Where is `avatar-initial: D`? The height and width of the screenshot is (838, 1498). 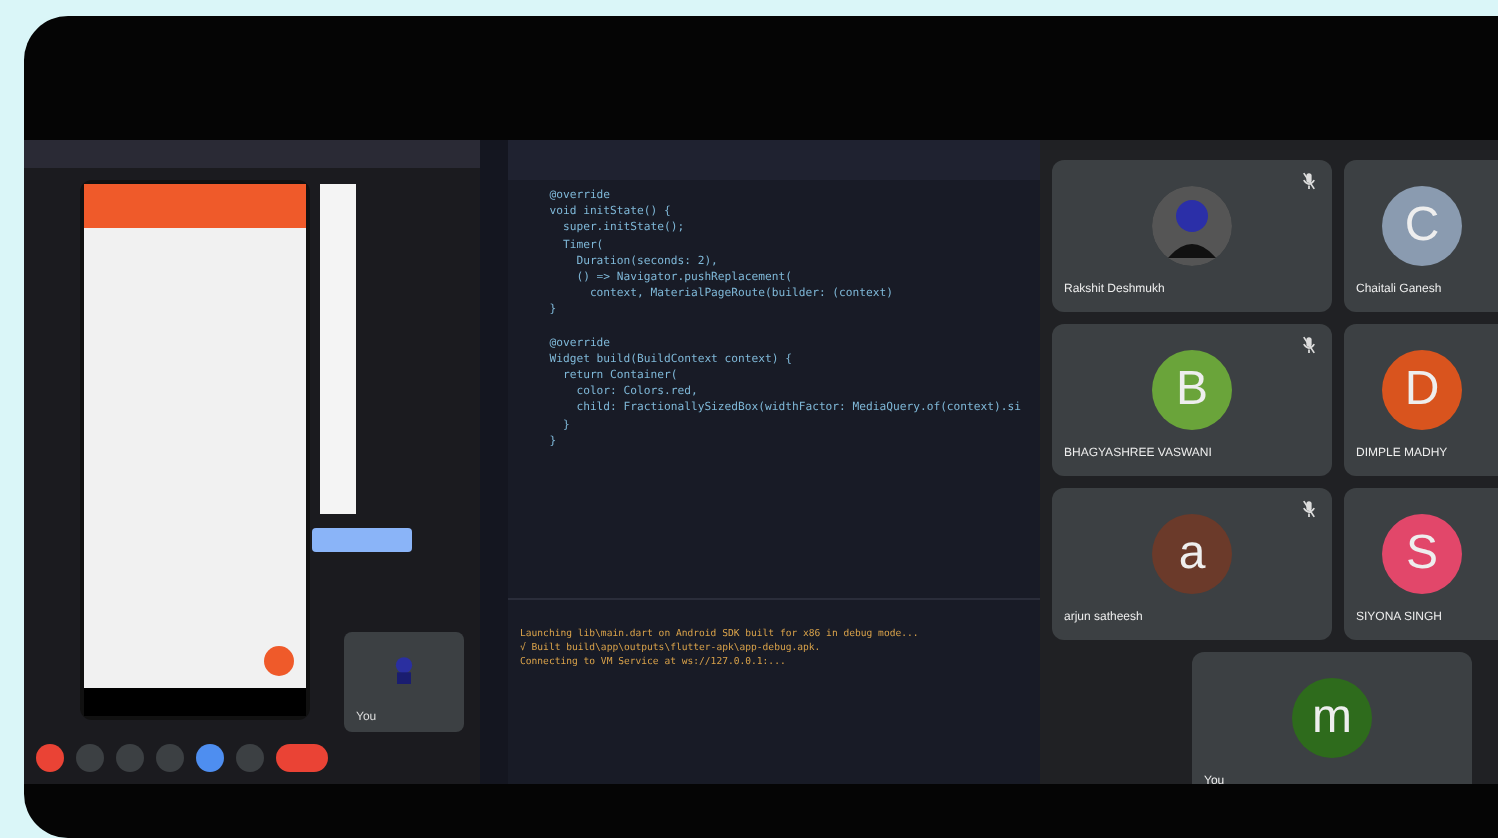 avatar-initial: D is located at coordinates (1422, 390).